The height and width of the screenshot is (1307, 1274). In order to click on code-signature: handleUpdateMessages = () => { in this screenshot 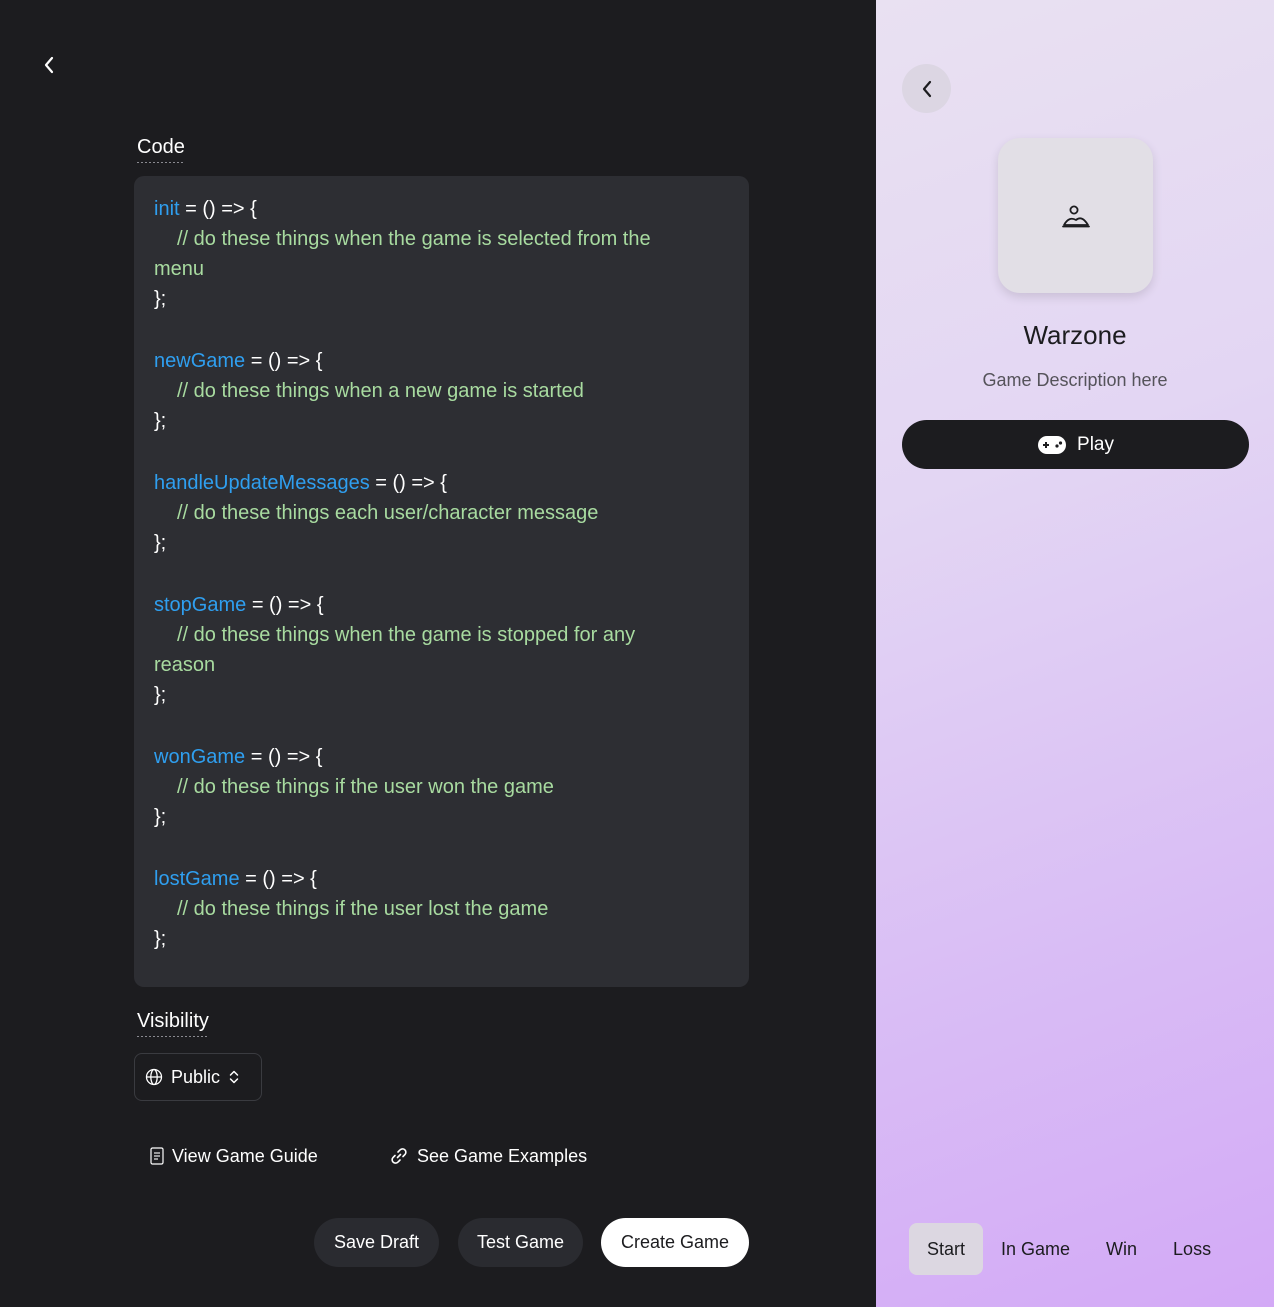, I will do `click(431, 483)`.